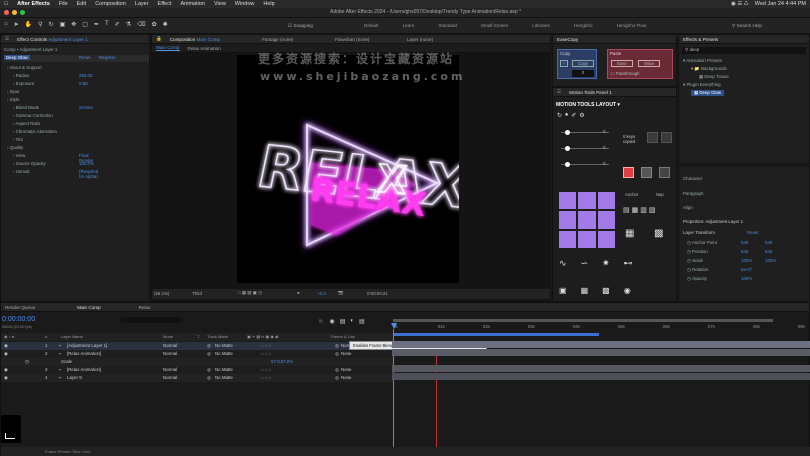  Describe the element at coordinates (63, 4) in the screenshot. I see `menu-file: File` at that location.